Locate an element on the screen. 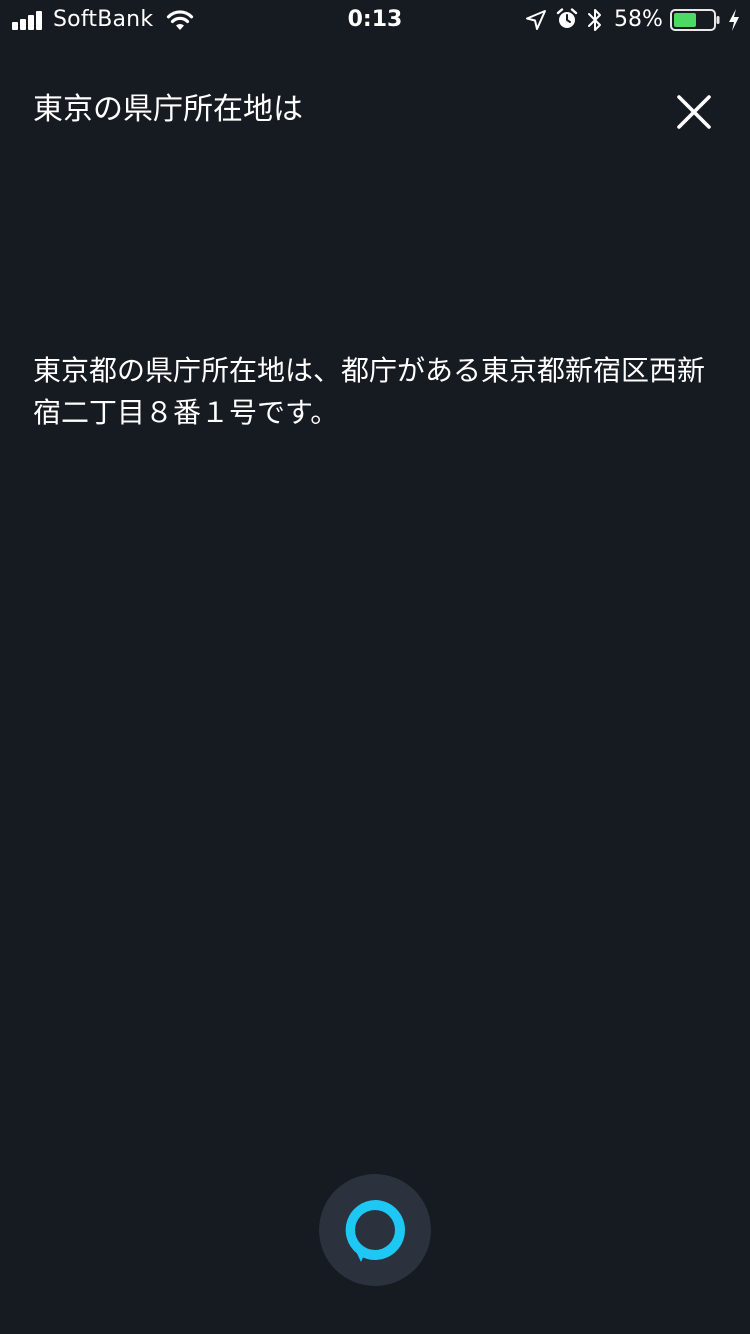 This screenshot has height=1334, width=750. battery-percent: 58% is located at coordinates (638, 19).